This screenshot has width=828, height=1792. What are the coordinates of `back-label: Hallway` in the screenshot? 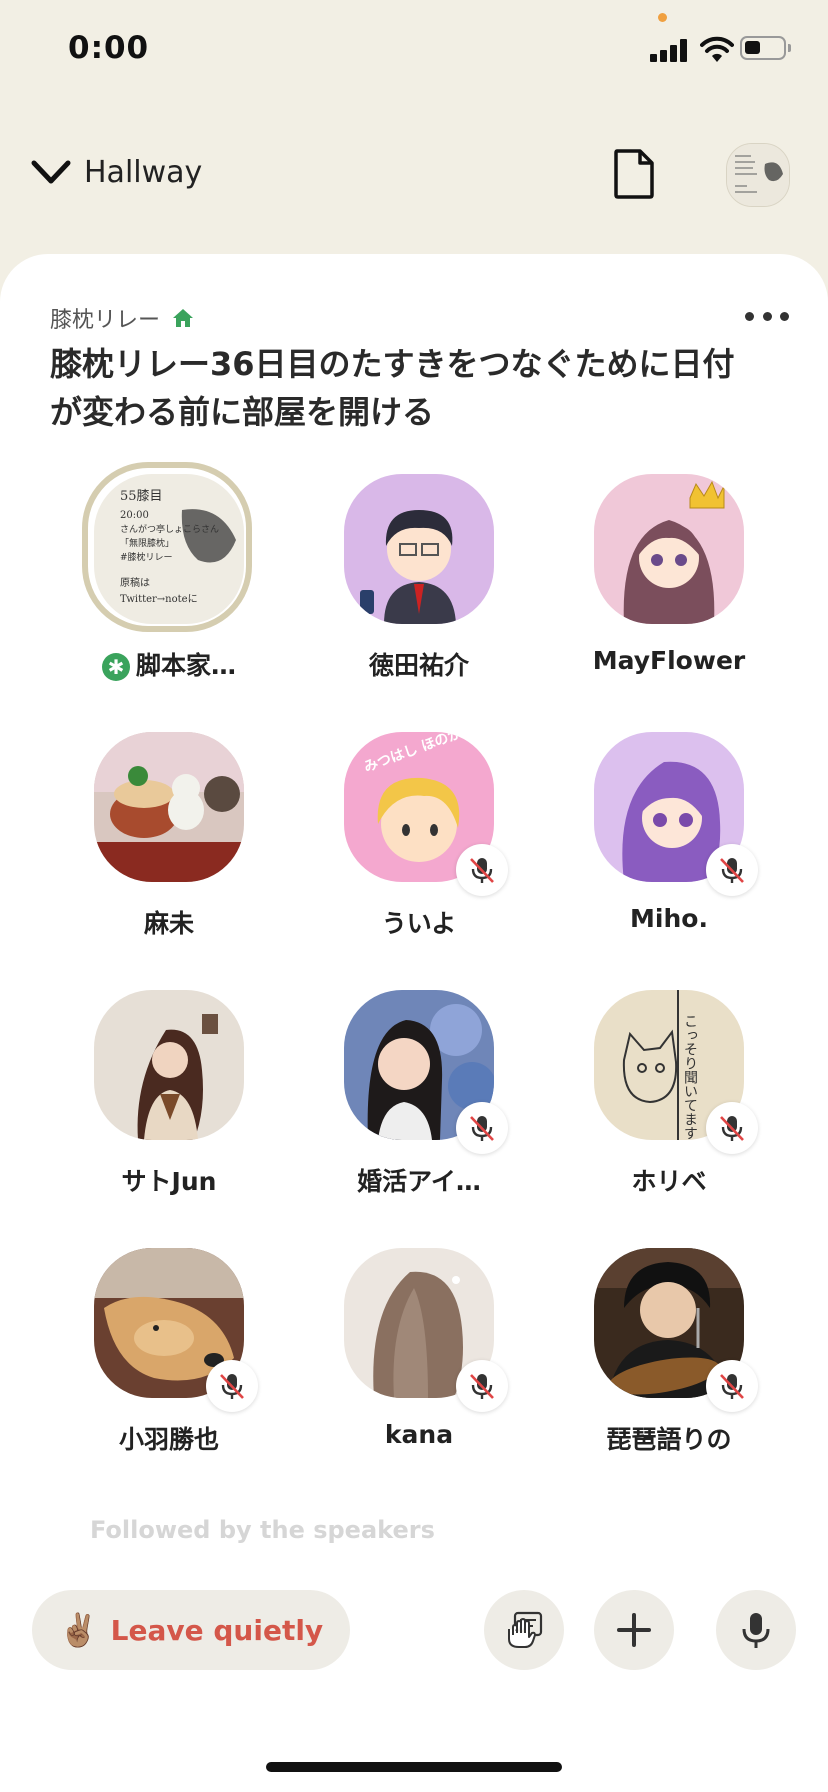 It's located at (143, 172).